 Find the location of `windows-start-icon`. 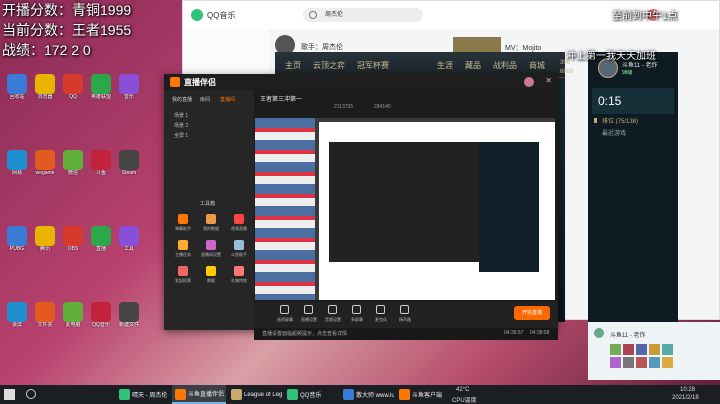

windows-start-icon is located at coordinates (9, 394).